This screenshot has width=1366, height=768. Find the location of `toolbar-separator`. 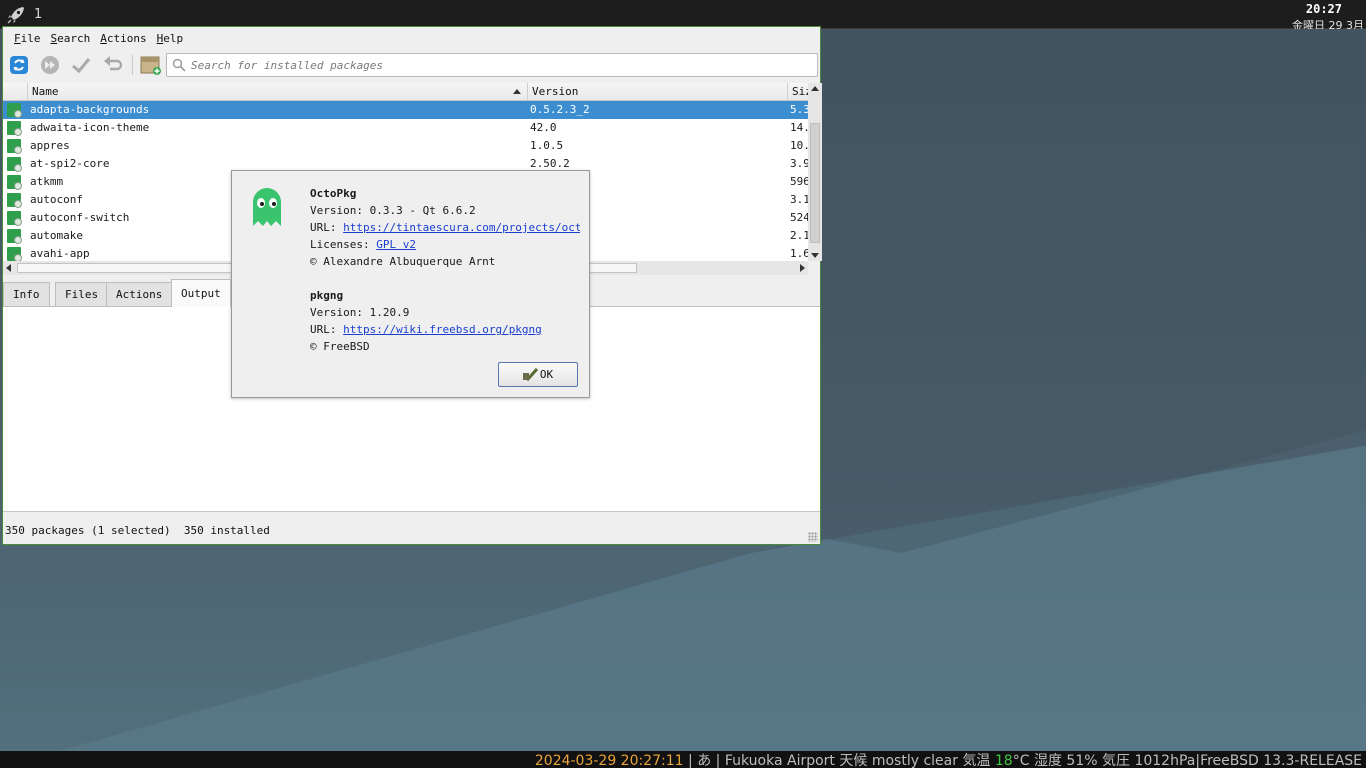

toolbar-separator is located at coordinates (132, 65).